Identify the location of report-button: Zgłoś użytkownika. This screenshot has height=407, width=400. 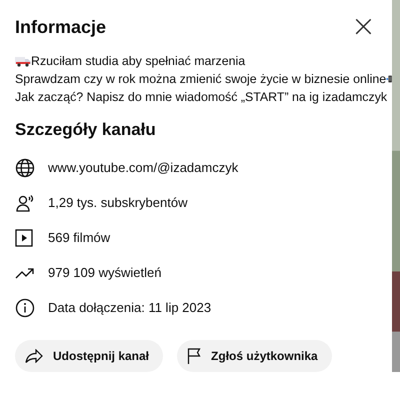
(254, 356).